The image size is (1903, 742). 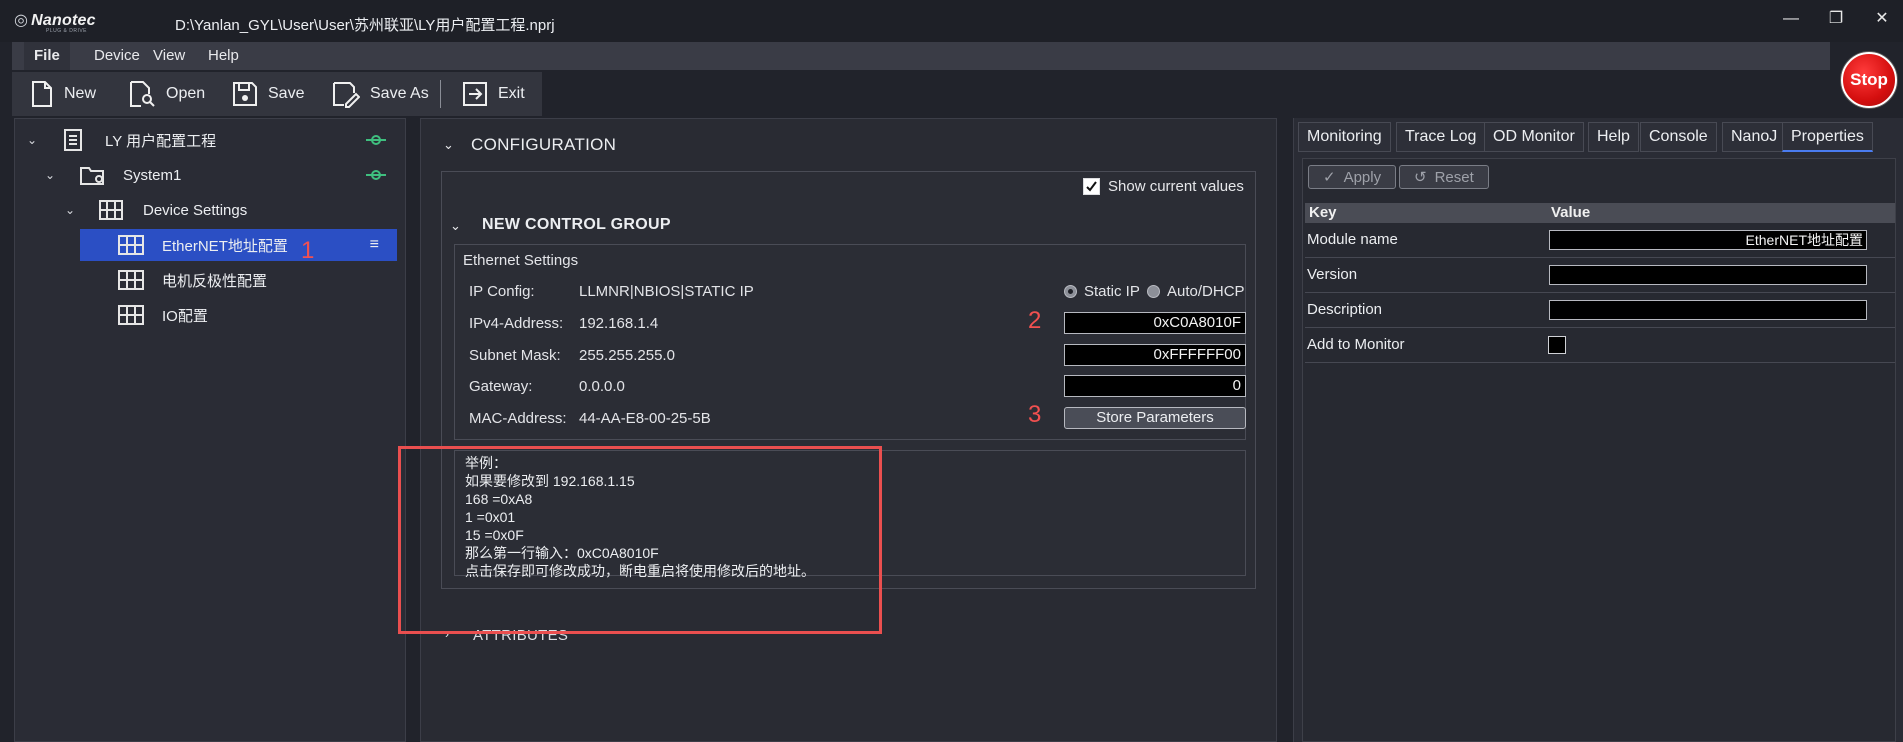 What do you see at coordinates (1352, 177) in the screenshot?
I see `apply-button: ✓ Apply` at bounding box center [1352, 177].